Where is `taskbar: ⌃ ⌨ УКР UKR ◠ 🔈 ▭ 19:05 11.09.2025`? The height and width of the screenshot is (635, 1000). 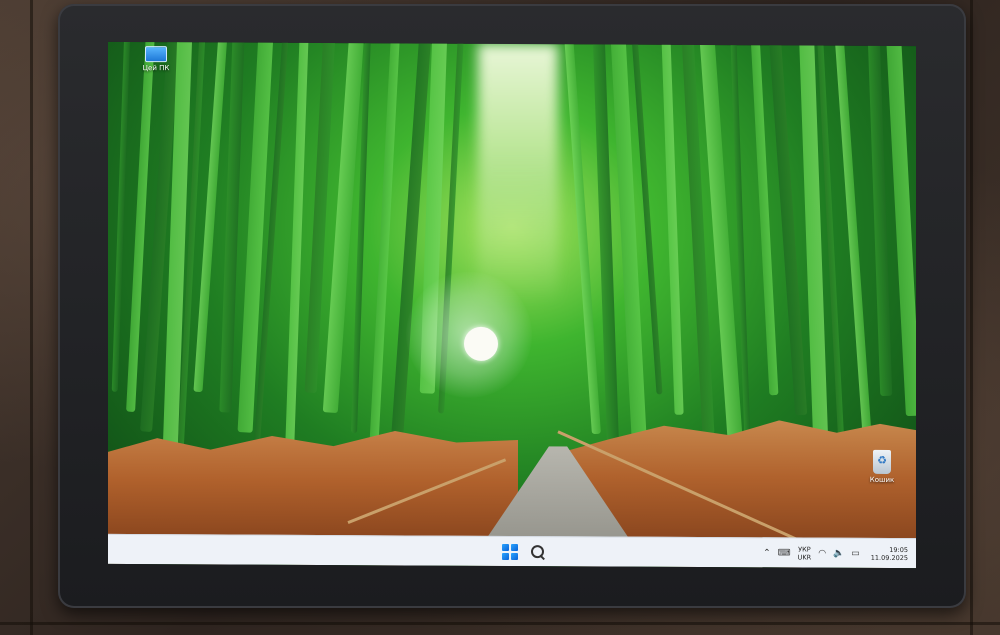 taskbar: ⌃ ⌨ УКР UKR ◠ 🔈 ▭ 19:05 11.09.2025 is located at coordinates (512, 551).